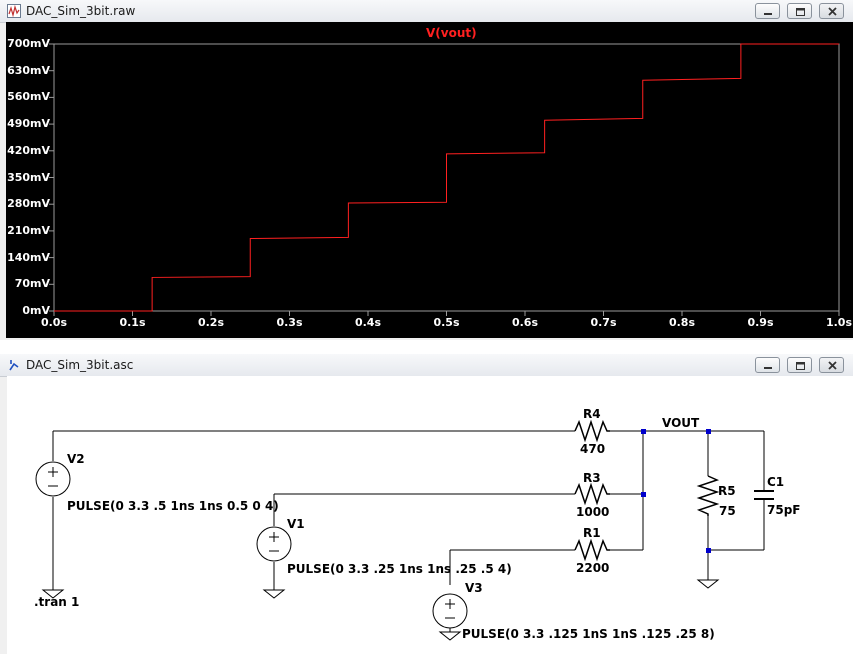 The width and height of the screenshot is (853, 661). What do you see at coordinates (80, 365) in the screenshot?
I see `schematic-window-title: DAC_Sim_3bit.asc` at bounding box center [80, 365].